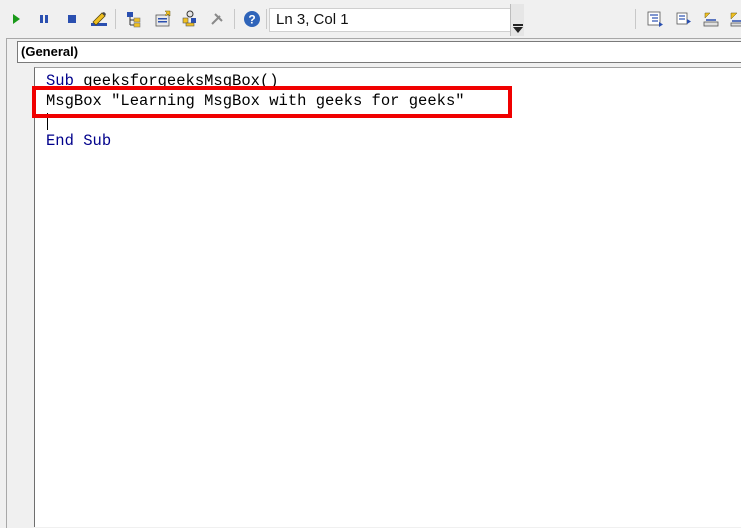 Image resolution: width=741 pixels, height=528 pixels. What do you see at coordinates (517, 20) in the screenshot?
I see `toolbar-overflow-dropdown` at bounding box center [517, 20].